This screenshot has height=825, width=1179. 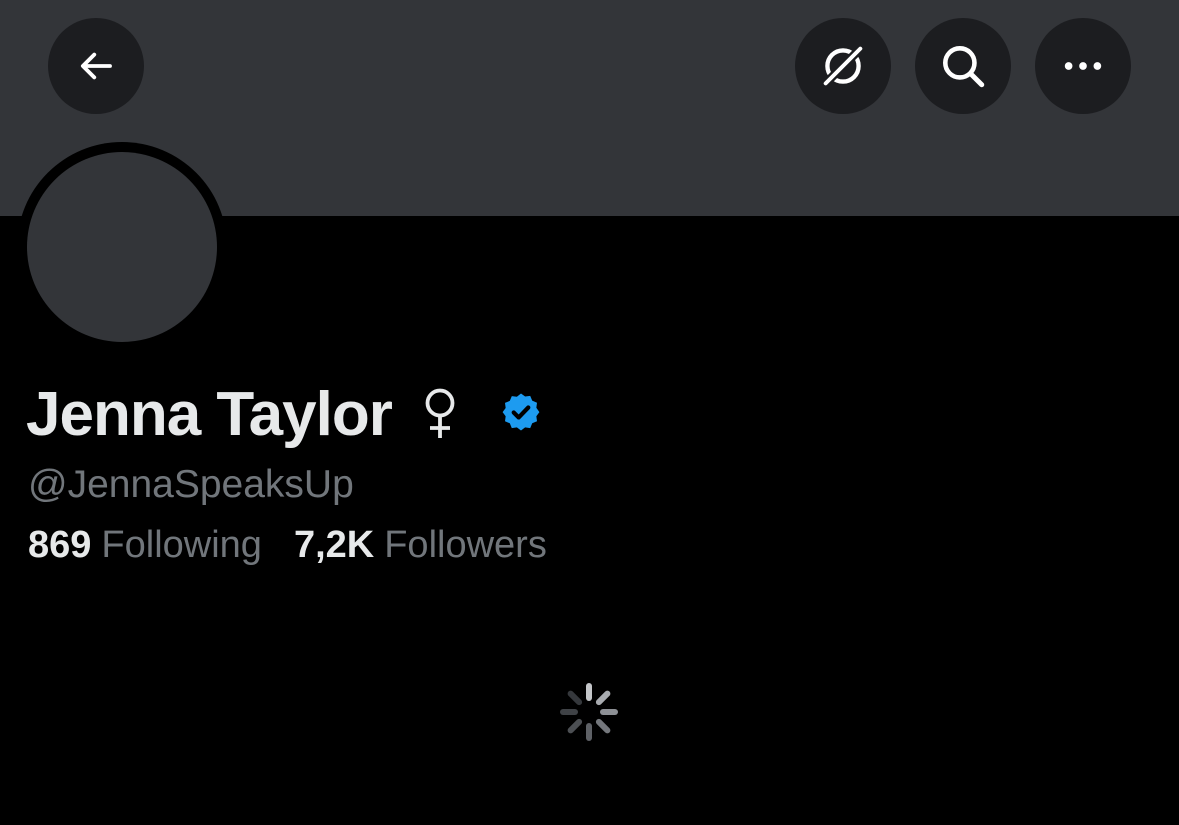 What do you see at coordinates (440, 414) in the screenshot?
I see `female-symbol-icon` at bounding box center [440, 414].